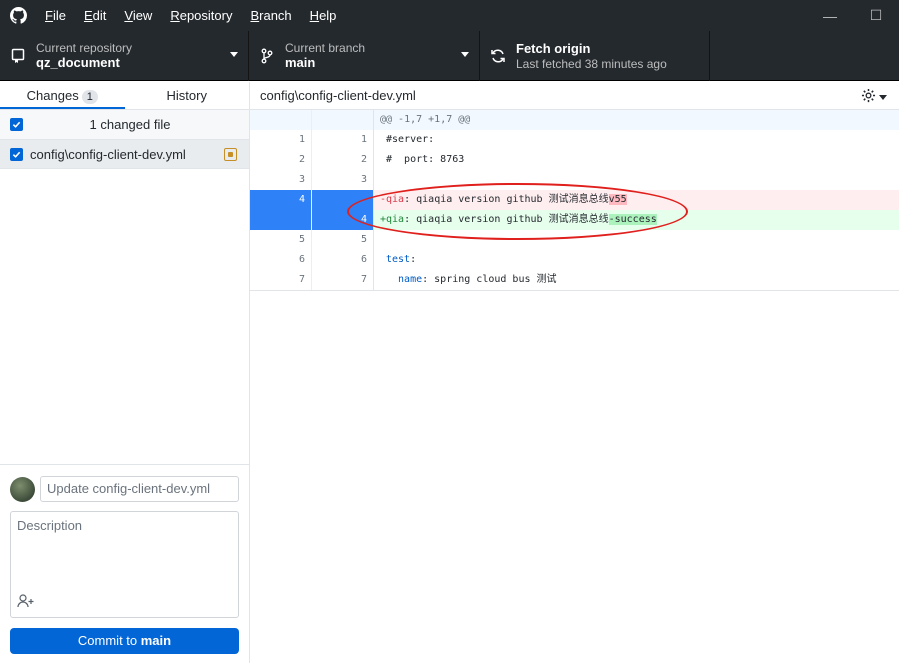 The image size is (899, 663). What do you see at coordinates (130, 124) in the screenshot?
I see `changed-files-count: 1 changed file` at bounding box center [130, 124].